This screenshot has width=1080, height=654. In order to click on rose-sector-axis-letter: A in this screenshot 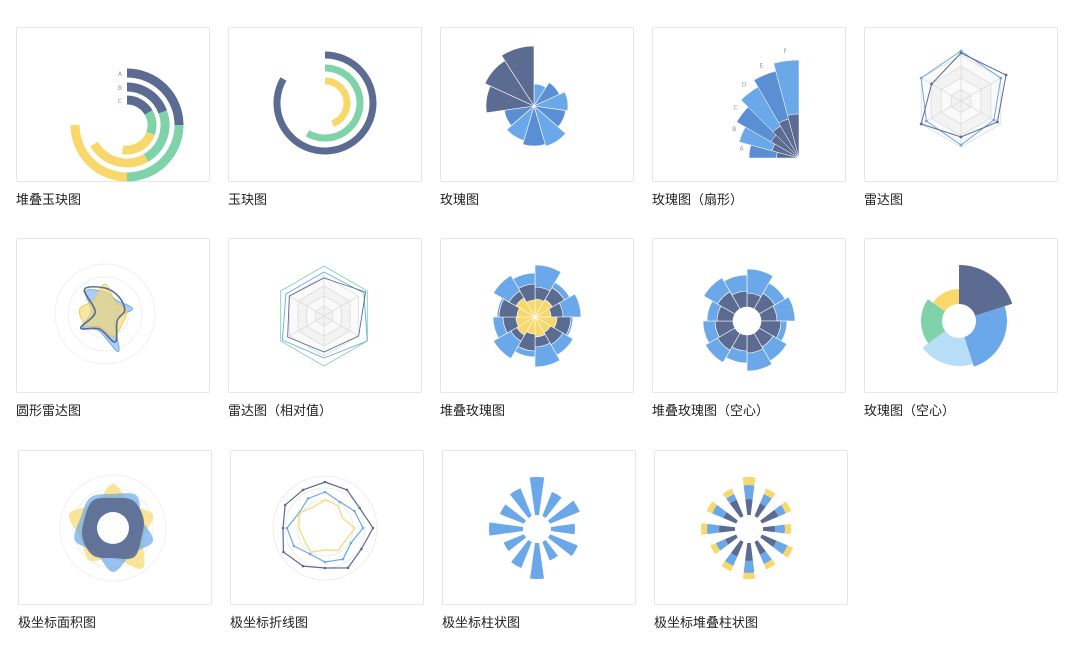, I will do `click(741, 148)`.